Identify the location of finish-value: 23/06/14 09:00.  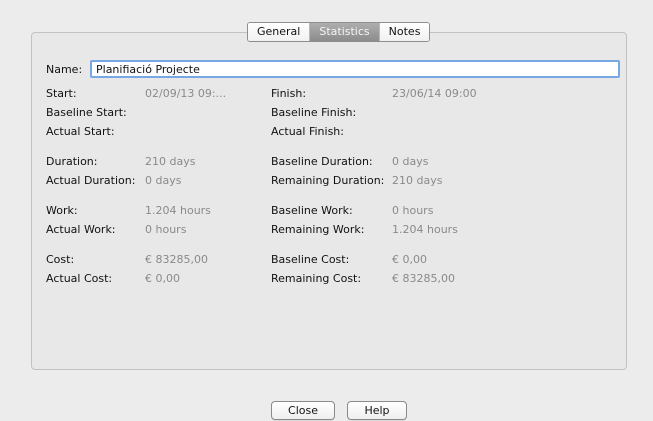
(434, 93).